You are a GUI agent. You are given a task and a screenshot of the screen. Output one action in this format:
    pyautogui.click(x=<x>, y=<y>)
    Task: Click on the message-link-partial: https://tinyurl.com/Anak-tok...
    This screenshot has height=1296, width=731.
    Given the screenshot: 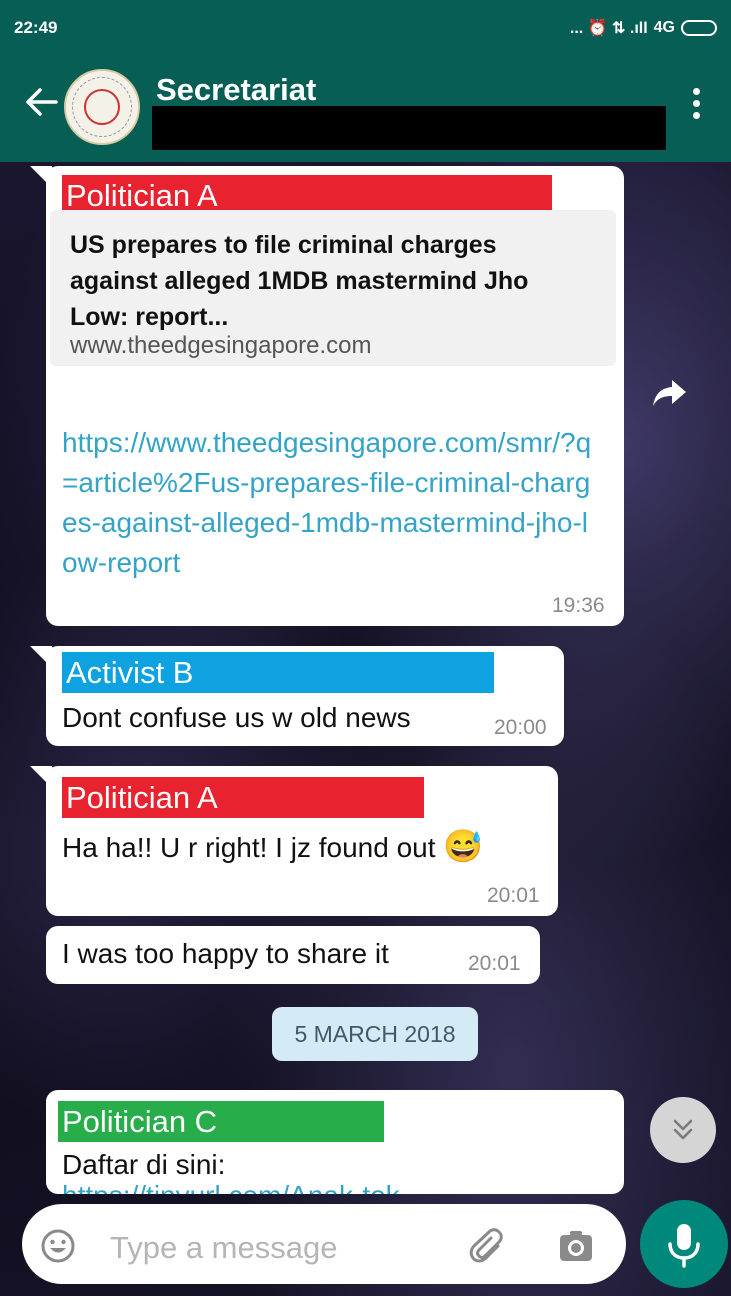 What is the action you would take?
    pyautogui.click(x=332, y=1187)
    